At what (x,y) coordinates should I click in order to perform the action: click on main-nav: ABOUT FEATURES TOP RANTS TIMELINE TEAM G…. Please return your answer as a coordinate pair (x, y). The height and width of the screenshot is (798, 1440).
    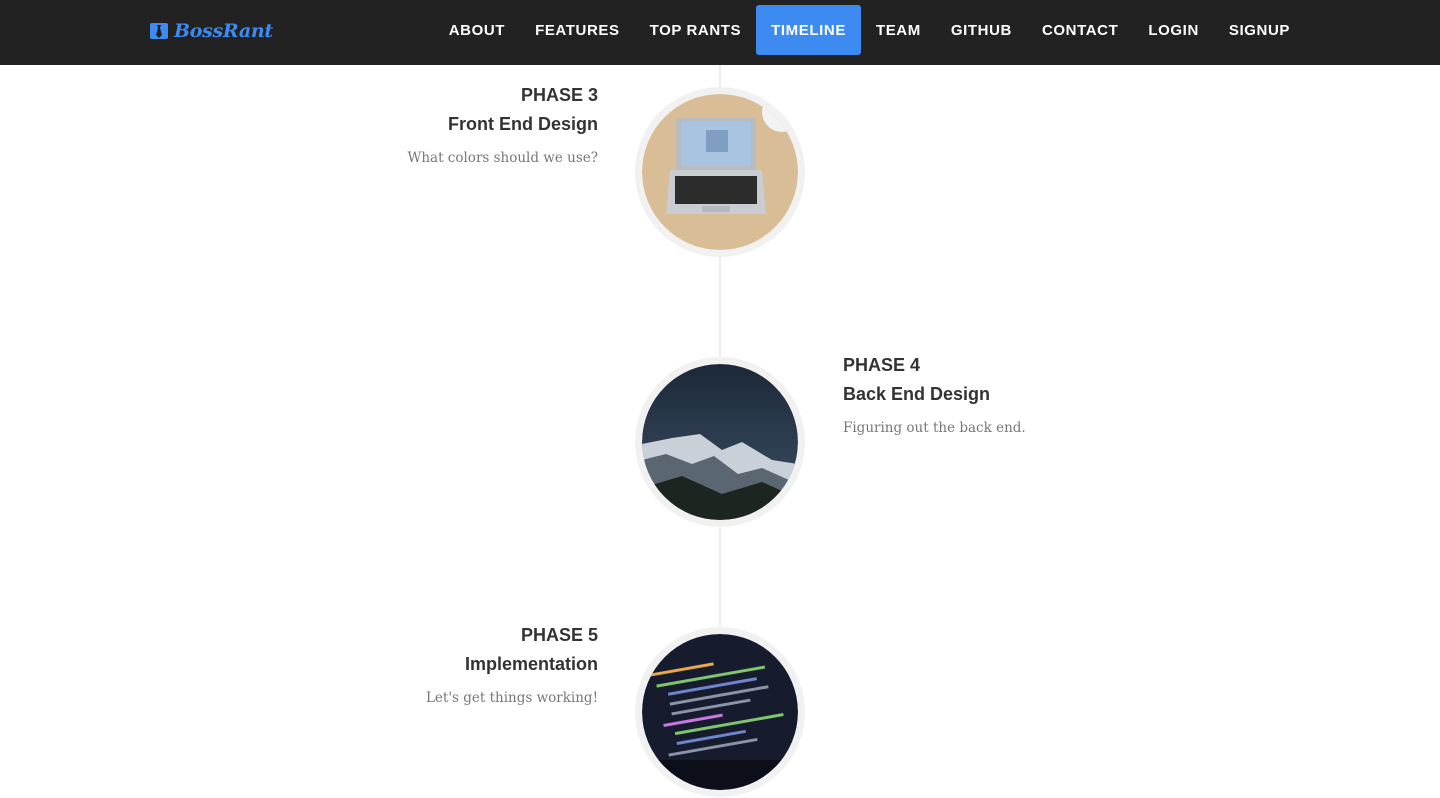
    Looking at the image, I should click on (869, 30).